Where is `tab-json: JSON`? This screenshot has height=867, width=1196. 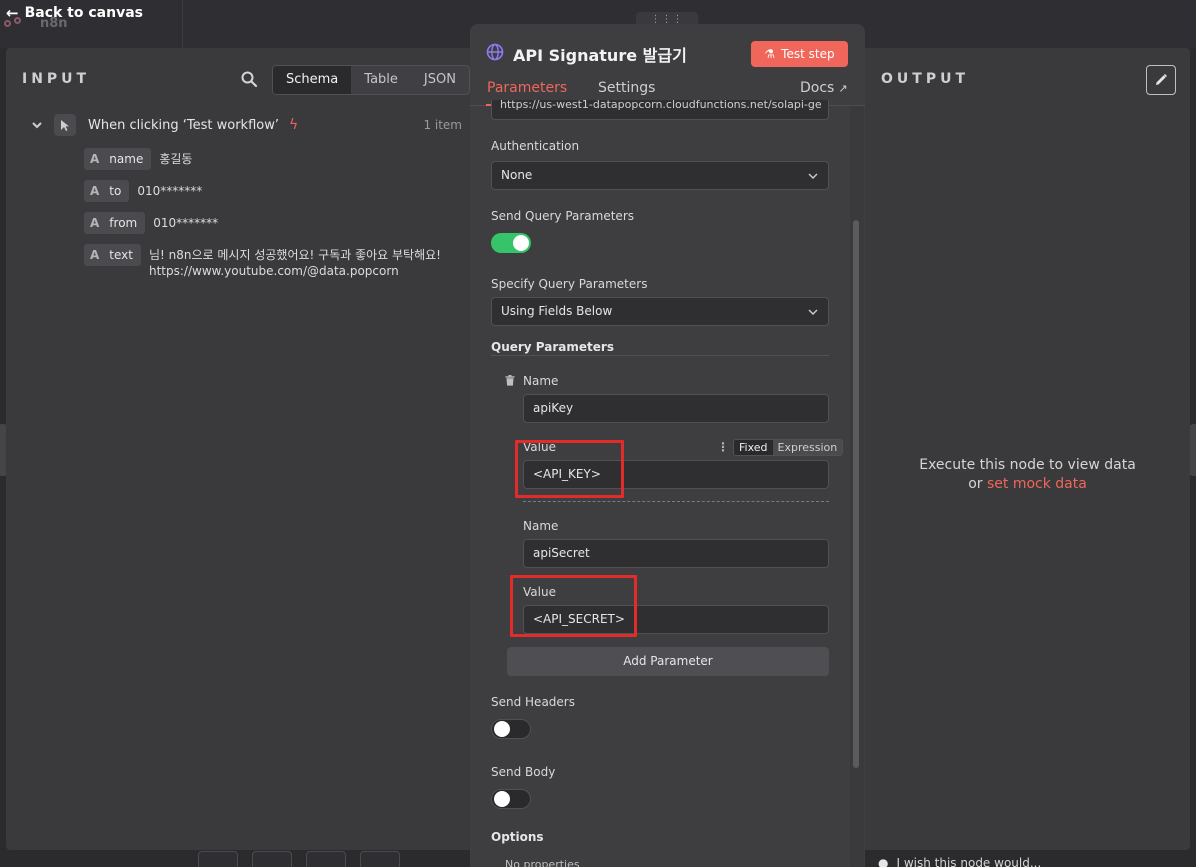
tab-json: JSON is located at coordinates (440, 80).